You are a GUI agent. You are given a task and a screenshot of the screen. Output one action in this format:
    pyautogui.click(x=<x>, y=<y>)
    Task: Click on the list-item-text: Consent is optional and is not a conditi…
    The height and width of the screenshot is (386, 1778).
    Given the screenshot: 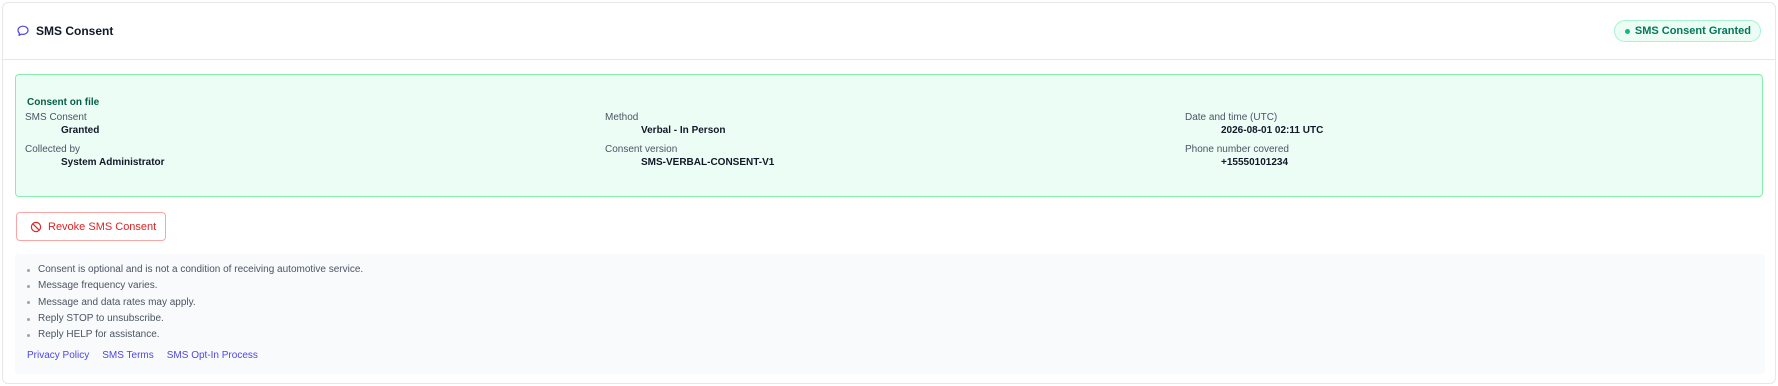 What is the action you would take?
    pyautogui.click(x=201, y=269)
    